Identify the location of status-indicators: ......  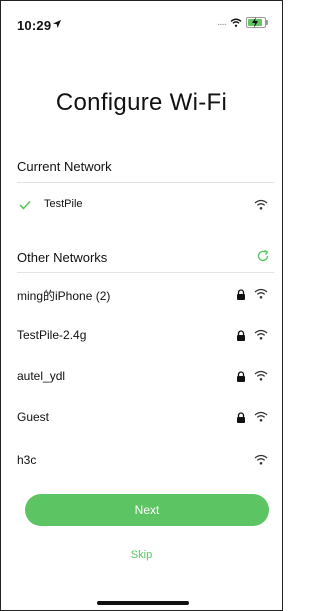
(242, 22).